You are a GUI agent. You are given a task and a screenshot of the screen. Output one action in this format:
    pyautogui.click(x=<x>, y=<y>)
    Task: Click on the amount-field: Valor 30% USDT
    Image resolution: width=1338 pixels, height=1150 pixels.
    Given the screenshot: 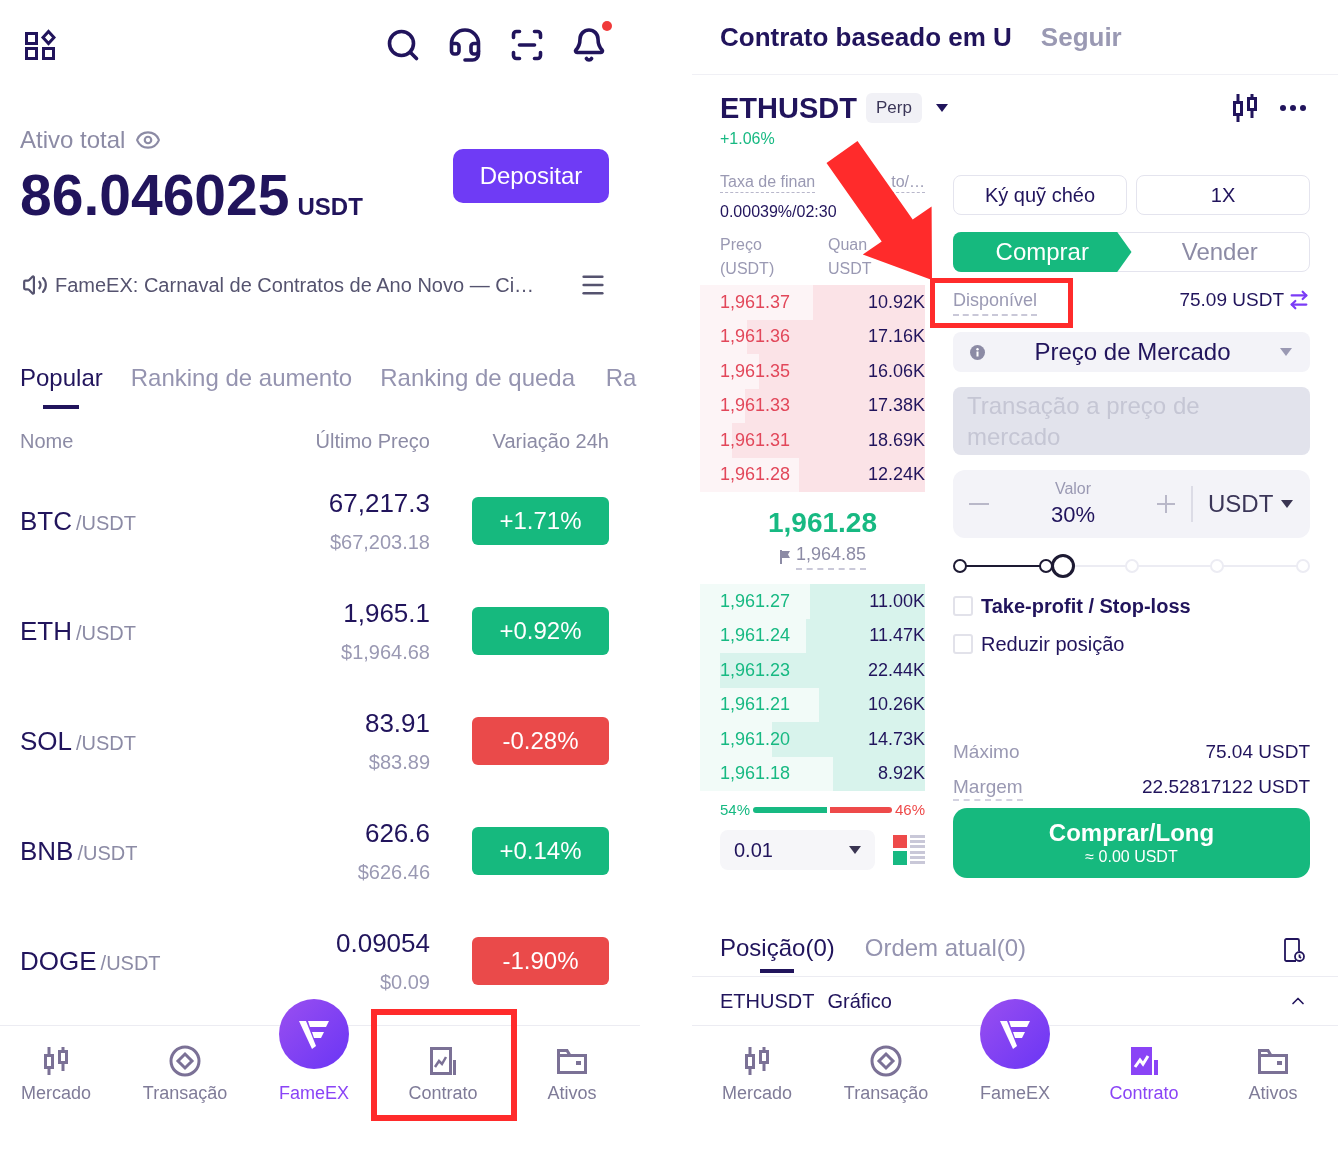 What is the action you would take?
    pyautogui.click(x=1131, y=504)
    